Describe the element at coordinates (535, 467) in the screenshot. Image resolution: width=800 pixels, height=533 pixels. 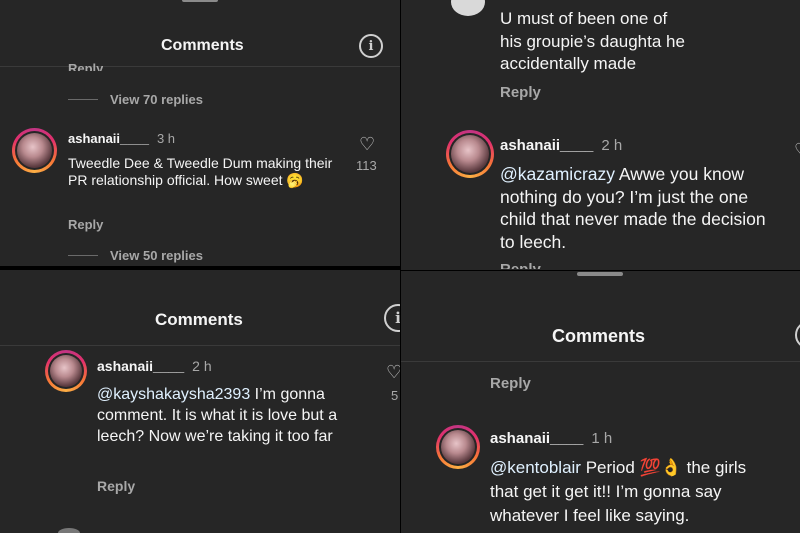
I see `mention-link: @kentoblair` at that location.